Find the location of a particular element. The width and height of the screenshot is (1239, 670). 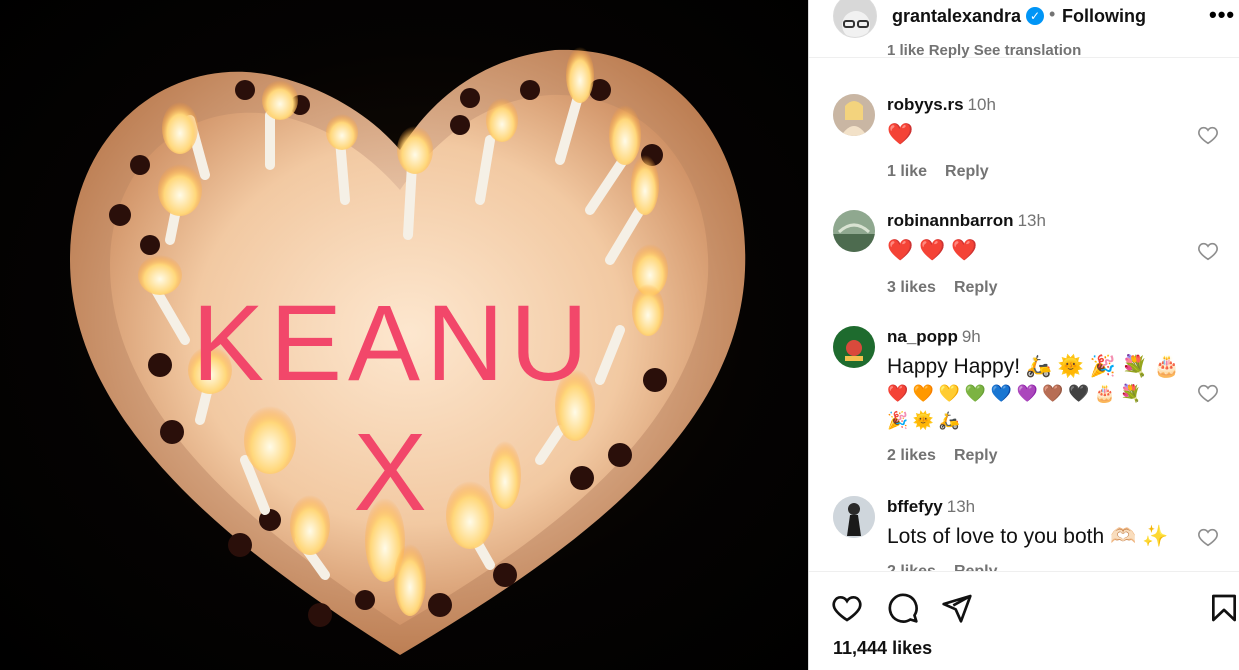

partial-comment-meta: 1 like Reply See translation is located at coordinates (984, 50).